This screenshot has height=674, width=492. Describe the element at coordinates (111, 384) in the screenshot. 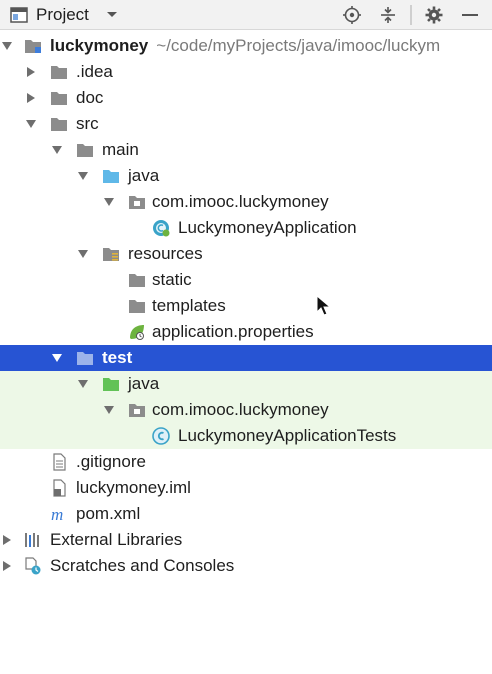

I see `test-source-folder-icon` at that location.